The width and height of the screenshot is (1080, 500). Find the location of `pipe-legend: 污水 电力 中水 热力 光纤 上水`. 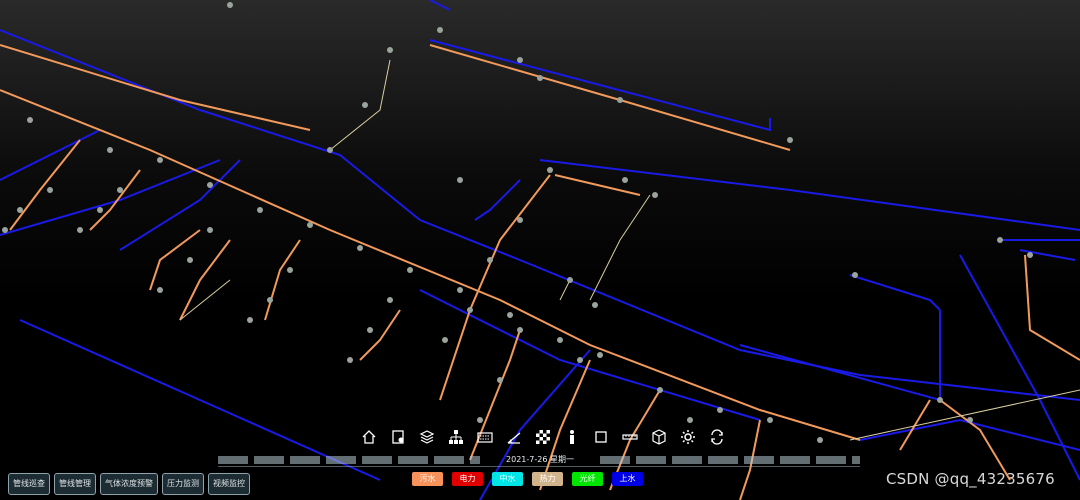

pipe-legend: 污水 电力 中水 热力 光纤 上水 is located at coordinates (527, 479).